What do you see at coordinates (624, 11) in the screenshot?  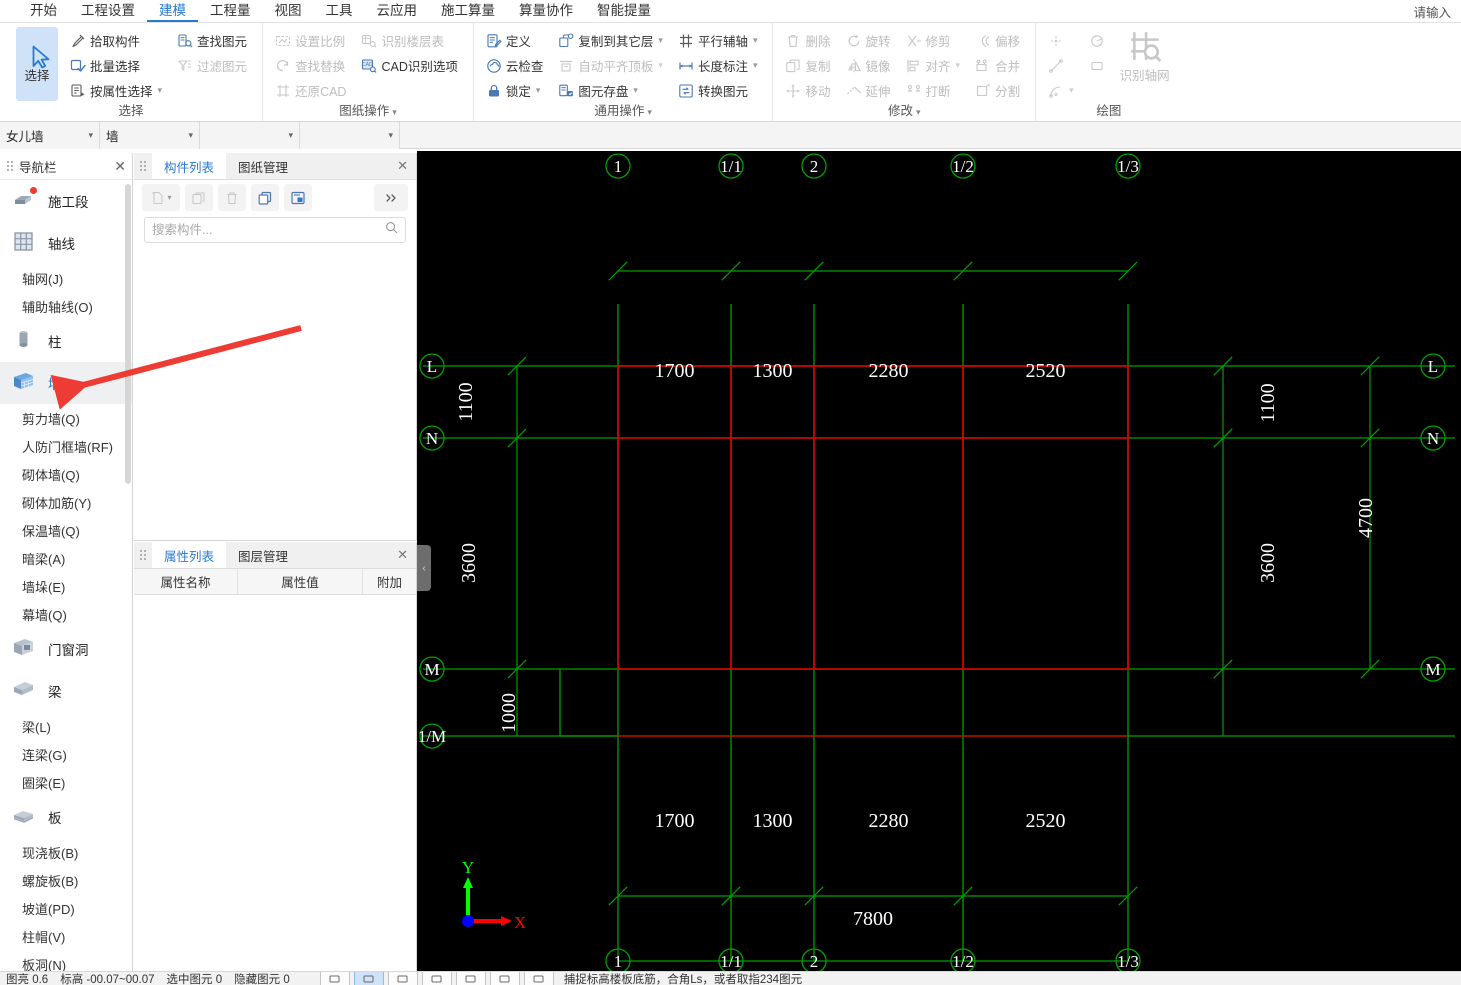 I see `menu-item-9: 智能提量` at bounding box center [624, 11].